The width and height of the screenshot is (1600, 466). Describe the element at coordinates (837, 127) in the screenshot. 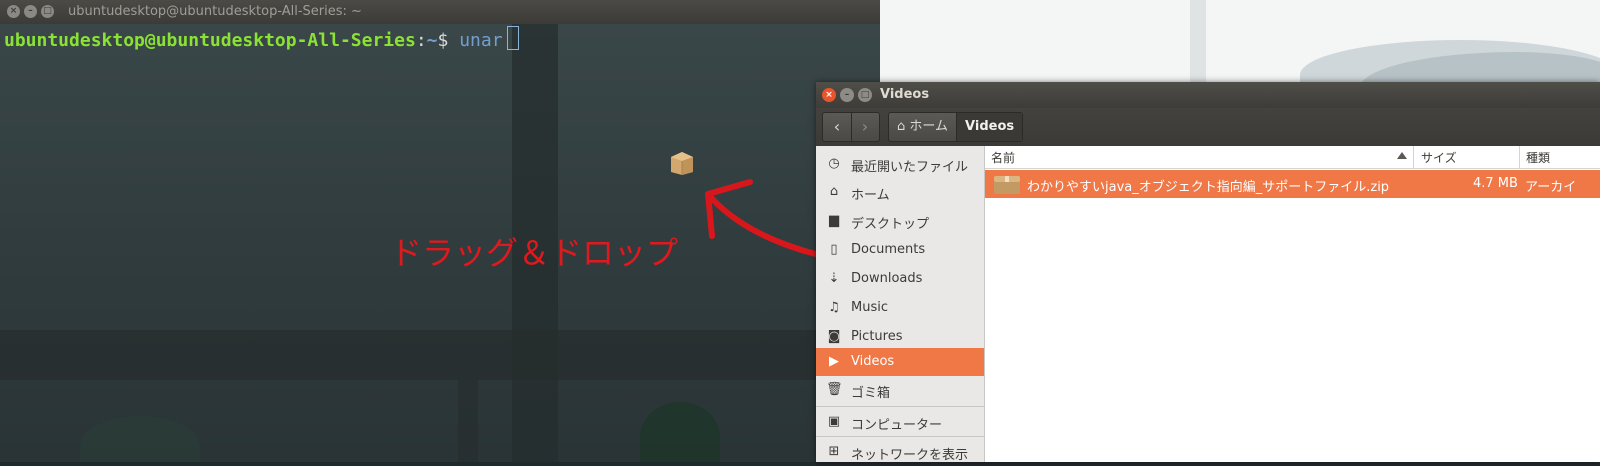

I see `chevron-left-icon: ‹` at that location.